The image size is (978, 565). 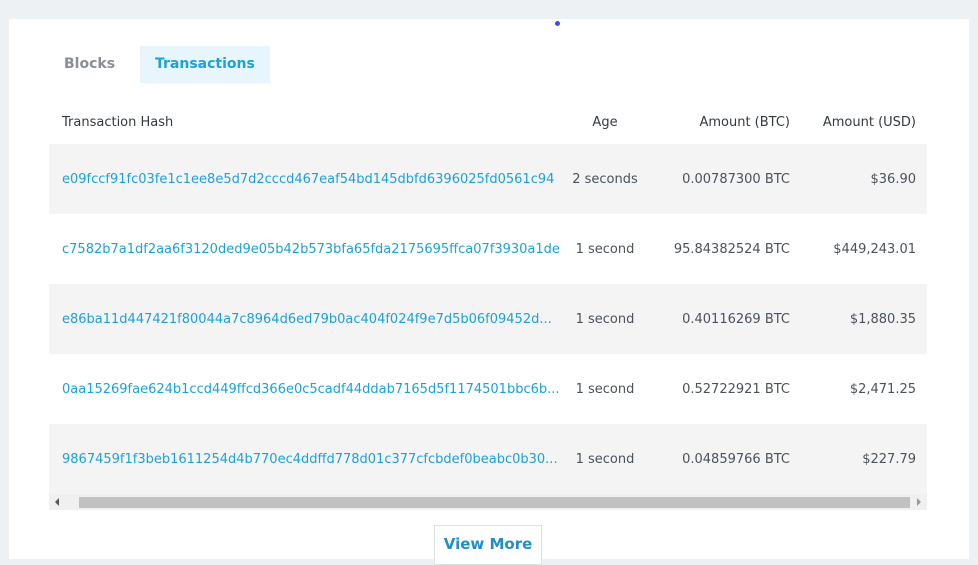 I want to click on tab-transactions: Transactions, so click(x=205, y=64).